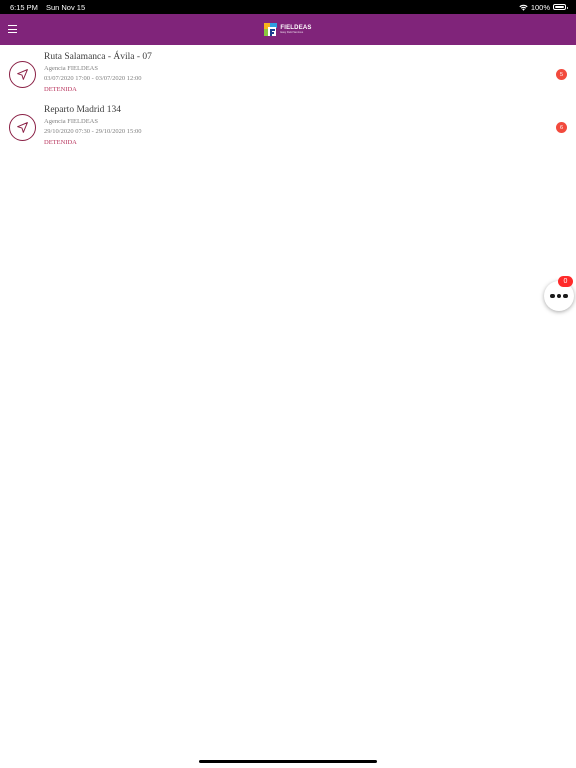  What do you see at coordinates (565, 281) in the screenshot?
I see `fab-badge: 0` at bounding box center [565, 281].